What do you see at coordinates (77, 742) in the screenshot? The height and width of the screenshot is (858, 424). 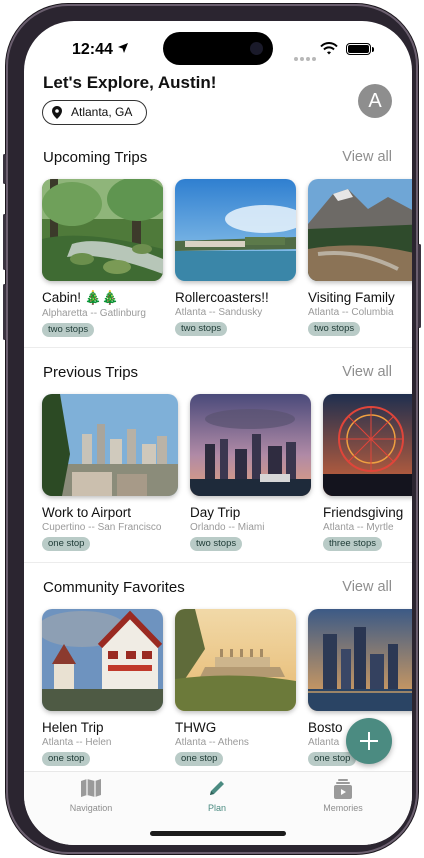 I see `trip-route: Atlanta -- Helen` at bounding box center [77, 742].